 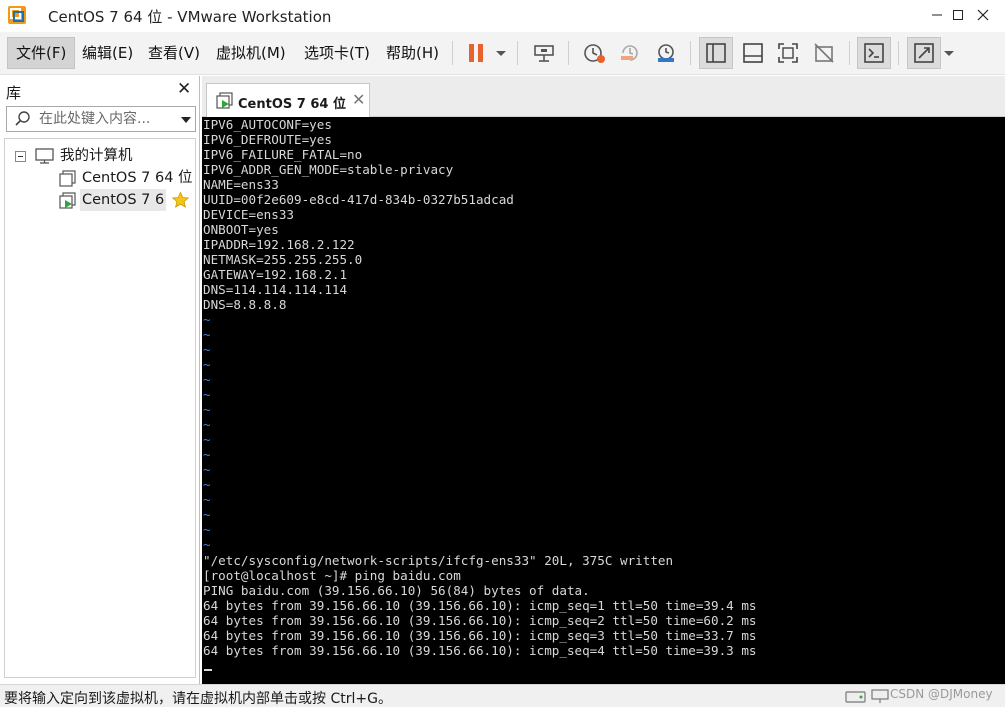 I want to click on menu-toolbar: 文件(F) 编辑(E) 查看(V) 虚拟机(M) 选项卡(T) 帮助(H), so click(x=502, y=53).